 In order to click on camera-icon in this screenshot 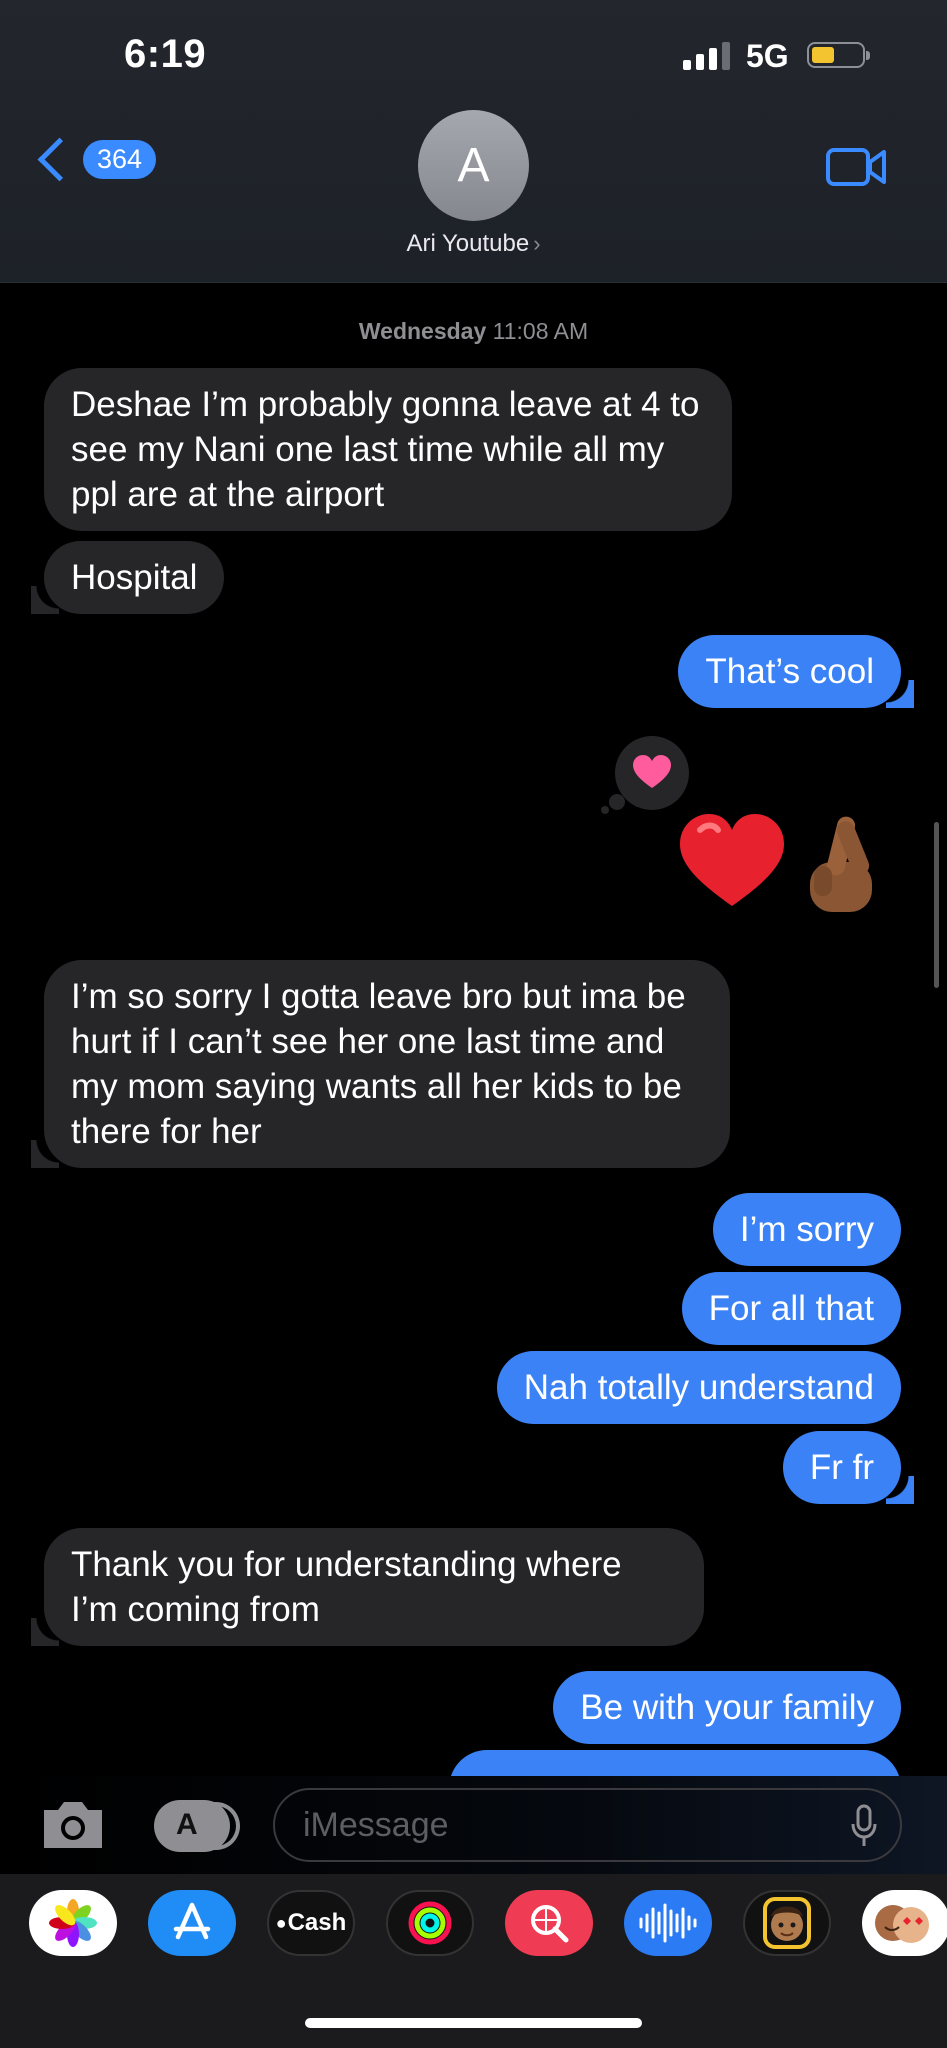, I will do `click(73, 1827)`.